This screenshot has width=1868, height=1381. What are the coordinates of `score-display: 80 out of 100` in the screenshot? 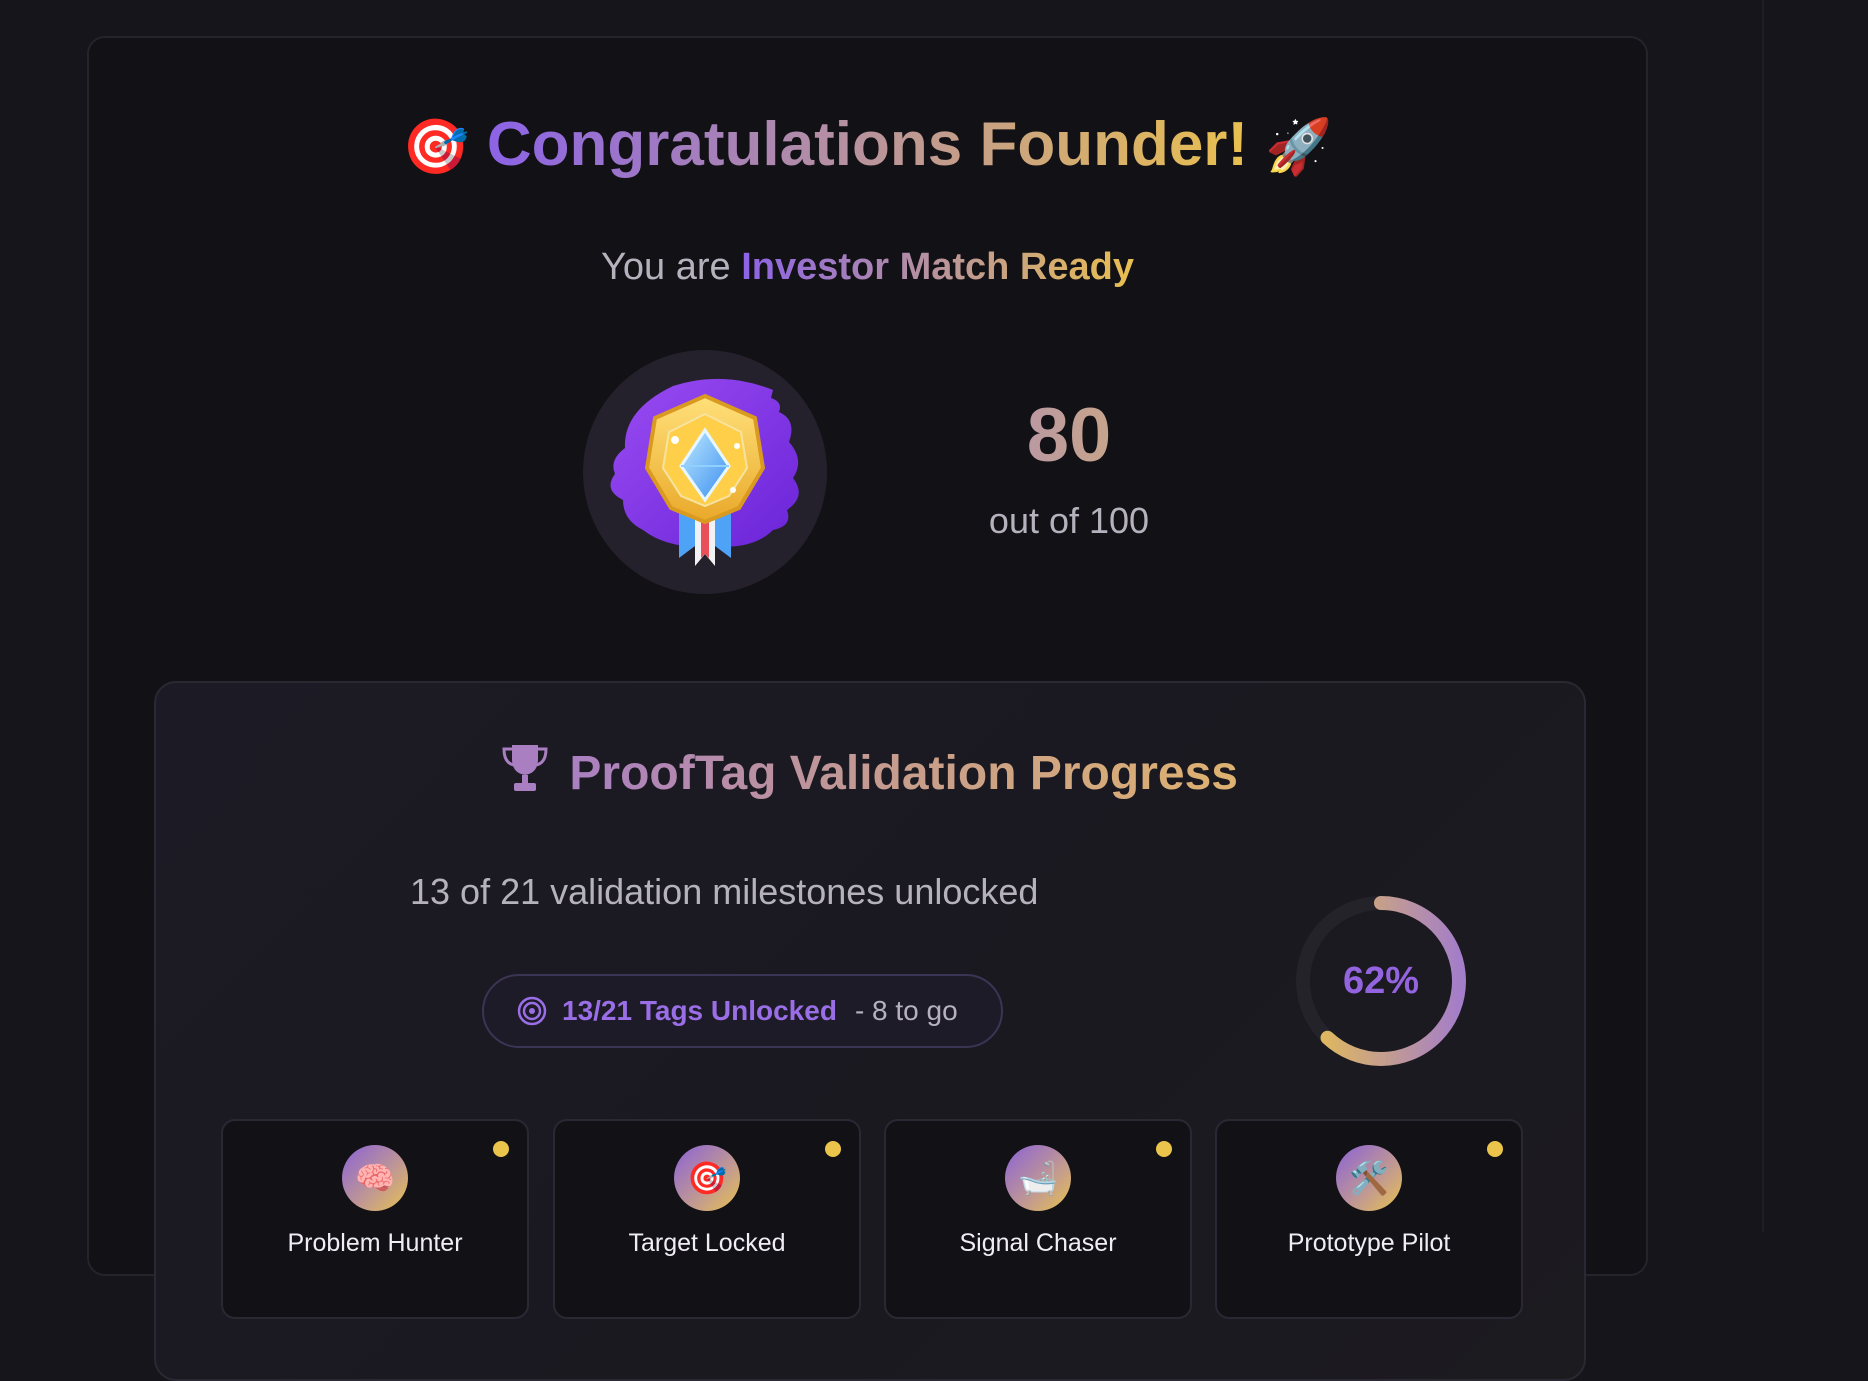 It's located at (1069, 470).